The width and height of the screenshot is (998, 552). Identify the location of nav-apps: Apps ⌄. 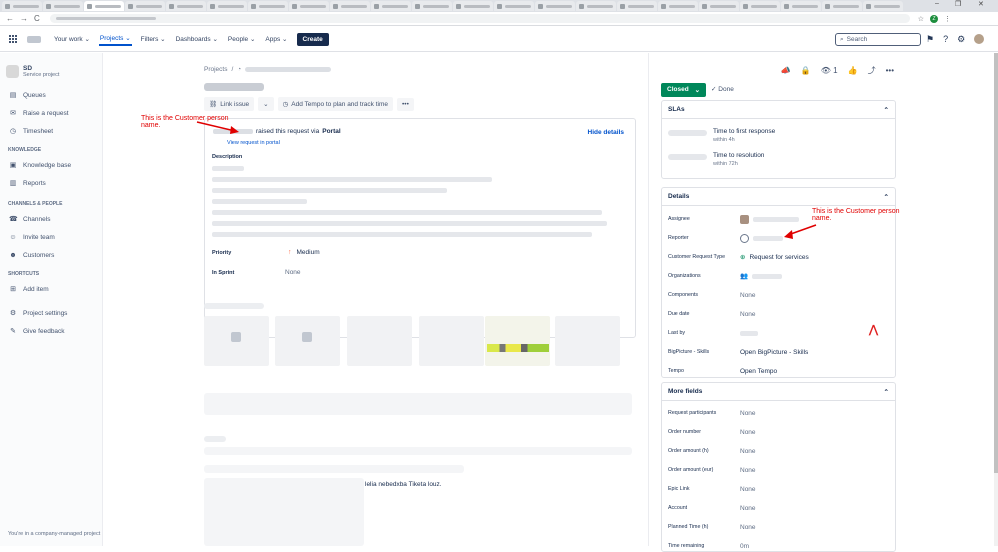
(276, 39).